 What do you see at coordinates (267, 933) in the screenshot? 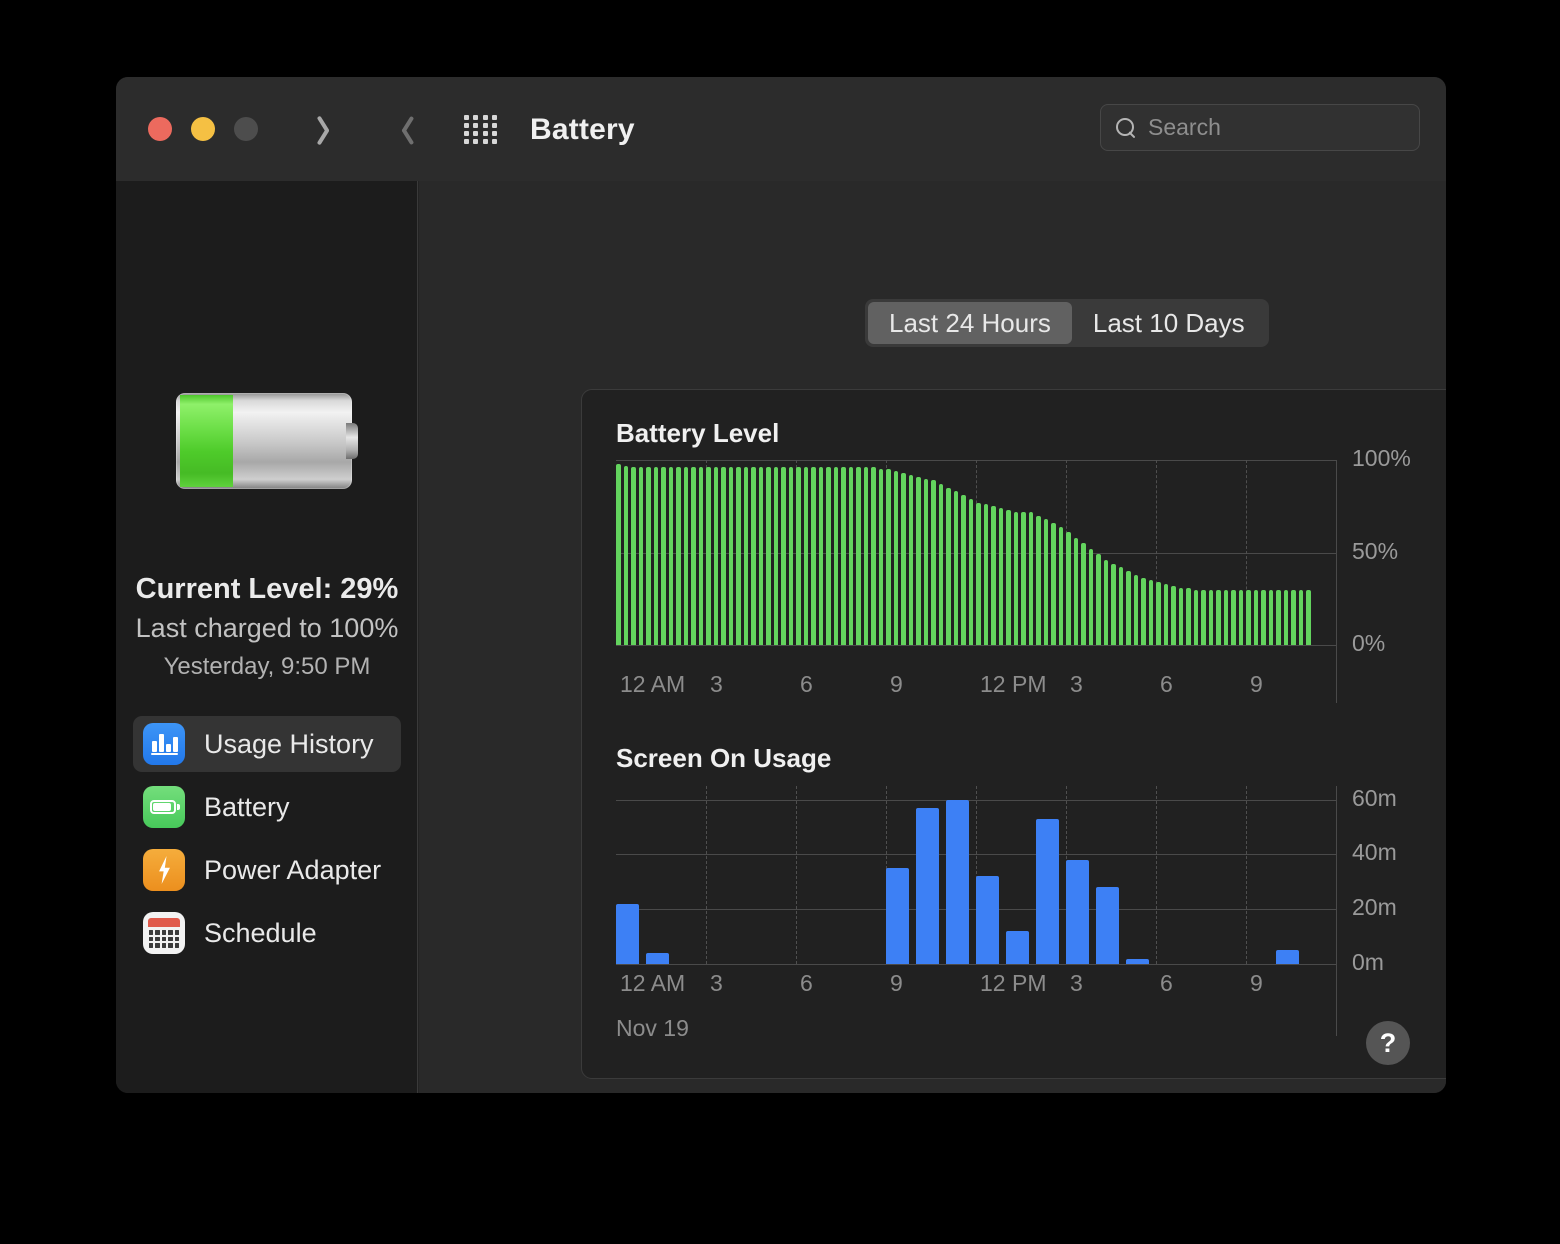
I see `sidebar-item-schedule: Schedule` at bounding box center [267, 933].